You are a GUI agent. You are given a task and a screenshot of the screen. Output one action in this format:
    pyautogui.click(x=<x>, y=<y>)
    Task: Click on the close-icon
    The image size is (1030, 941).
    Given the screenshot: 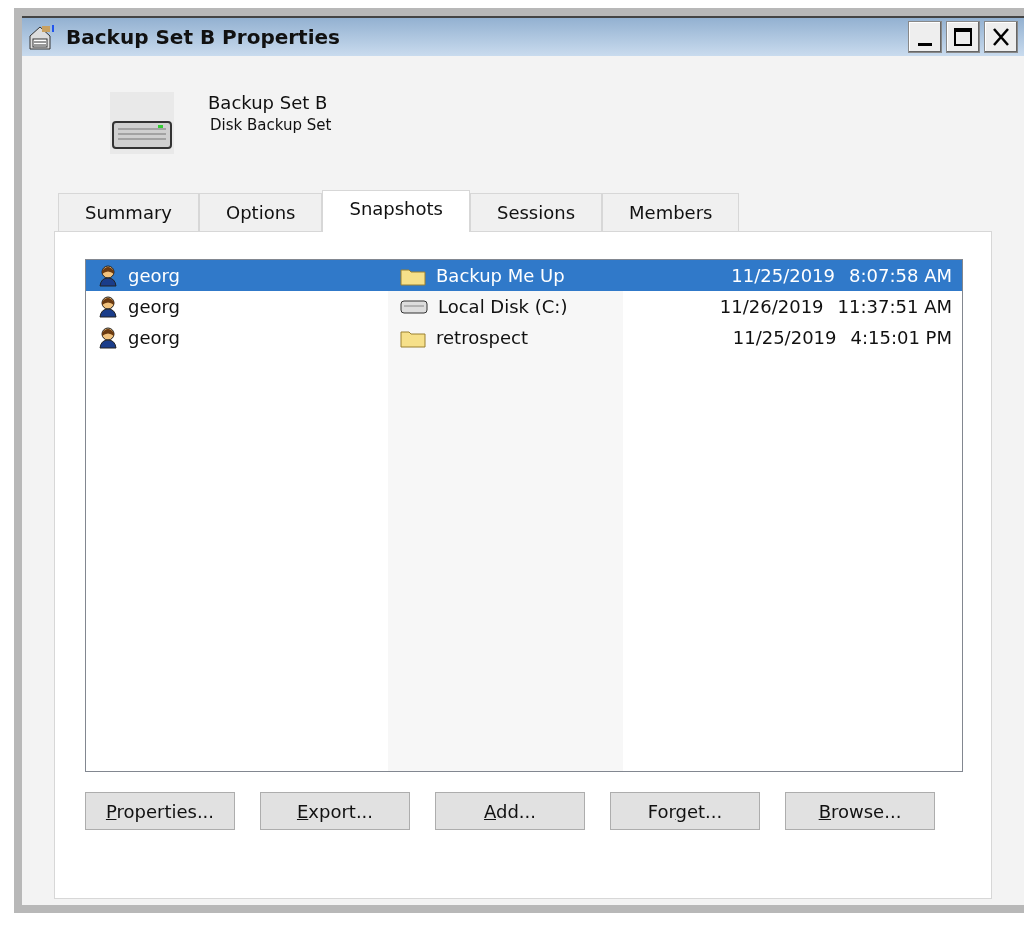 What is the action you would take?
    pyautogui.click(x=1001, y=37)
    